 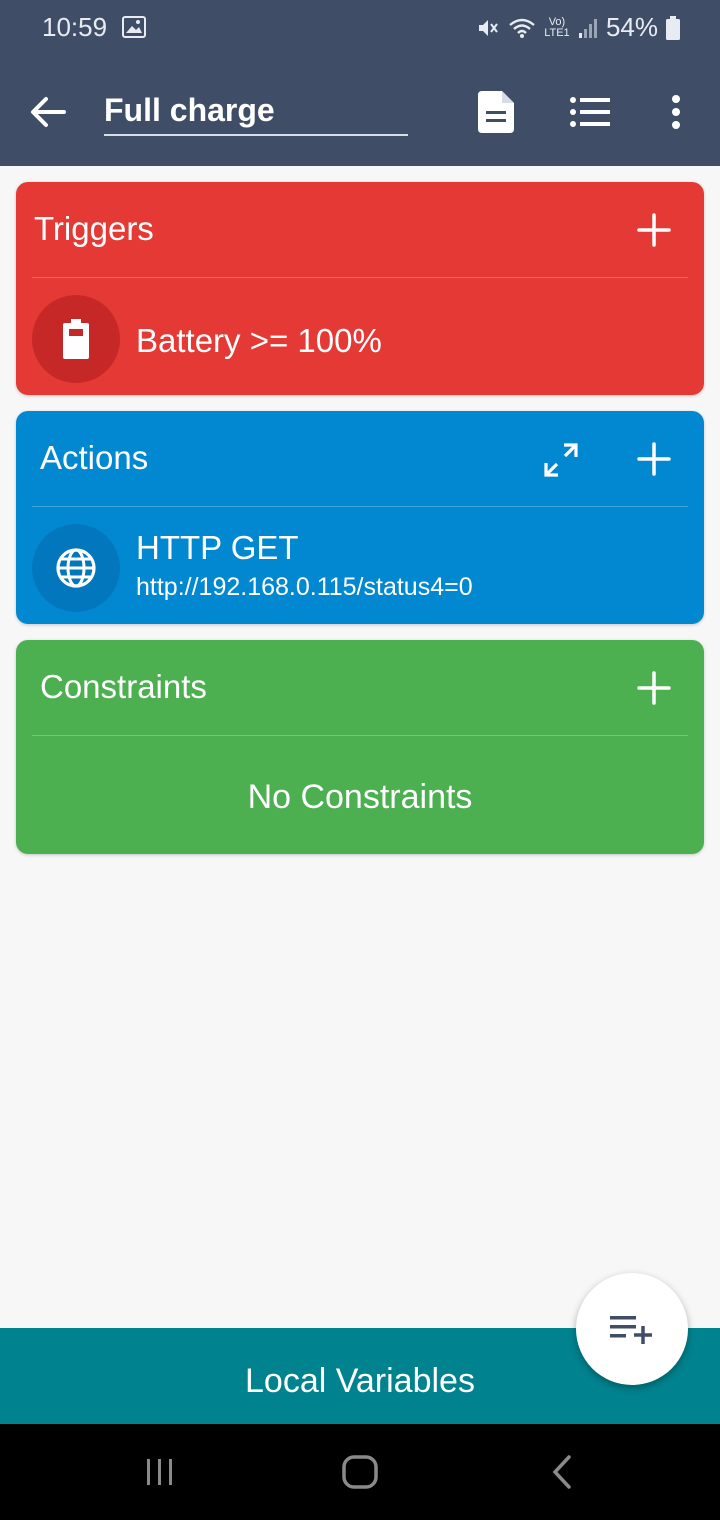 I want to click on action-icon-circle, so click(x=76, y=568).